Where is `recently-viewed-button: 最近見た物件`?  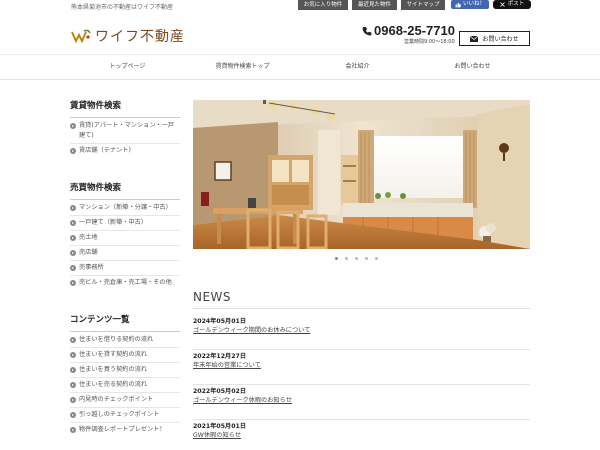 recently-viewed-button: 最近見た物件 is located at coordinates (374, 5).